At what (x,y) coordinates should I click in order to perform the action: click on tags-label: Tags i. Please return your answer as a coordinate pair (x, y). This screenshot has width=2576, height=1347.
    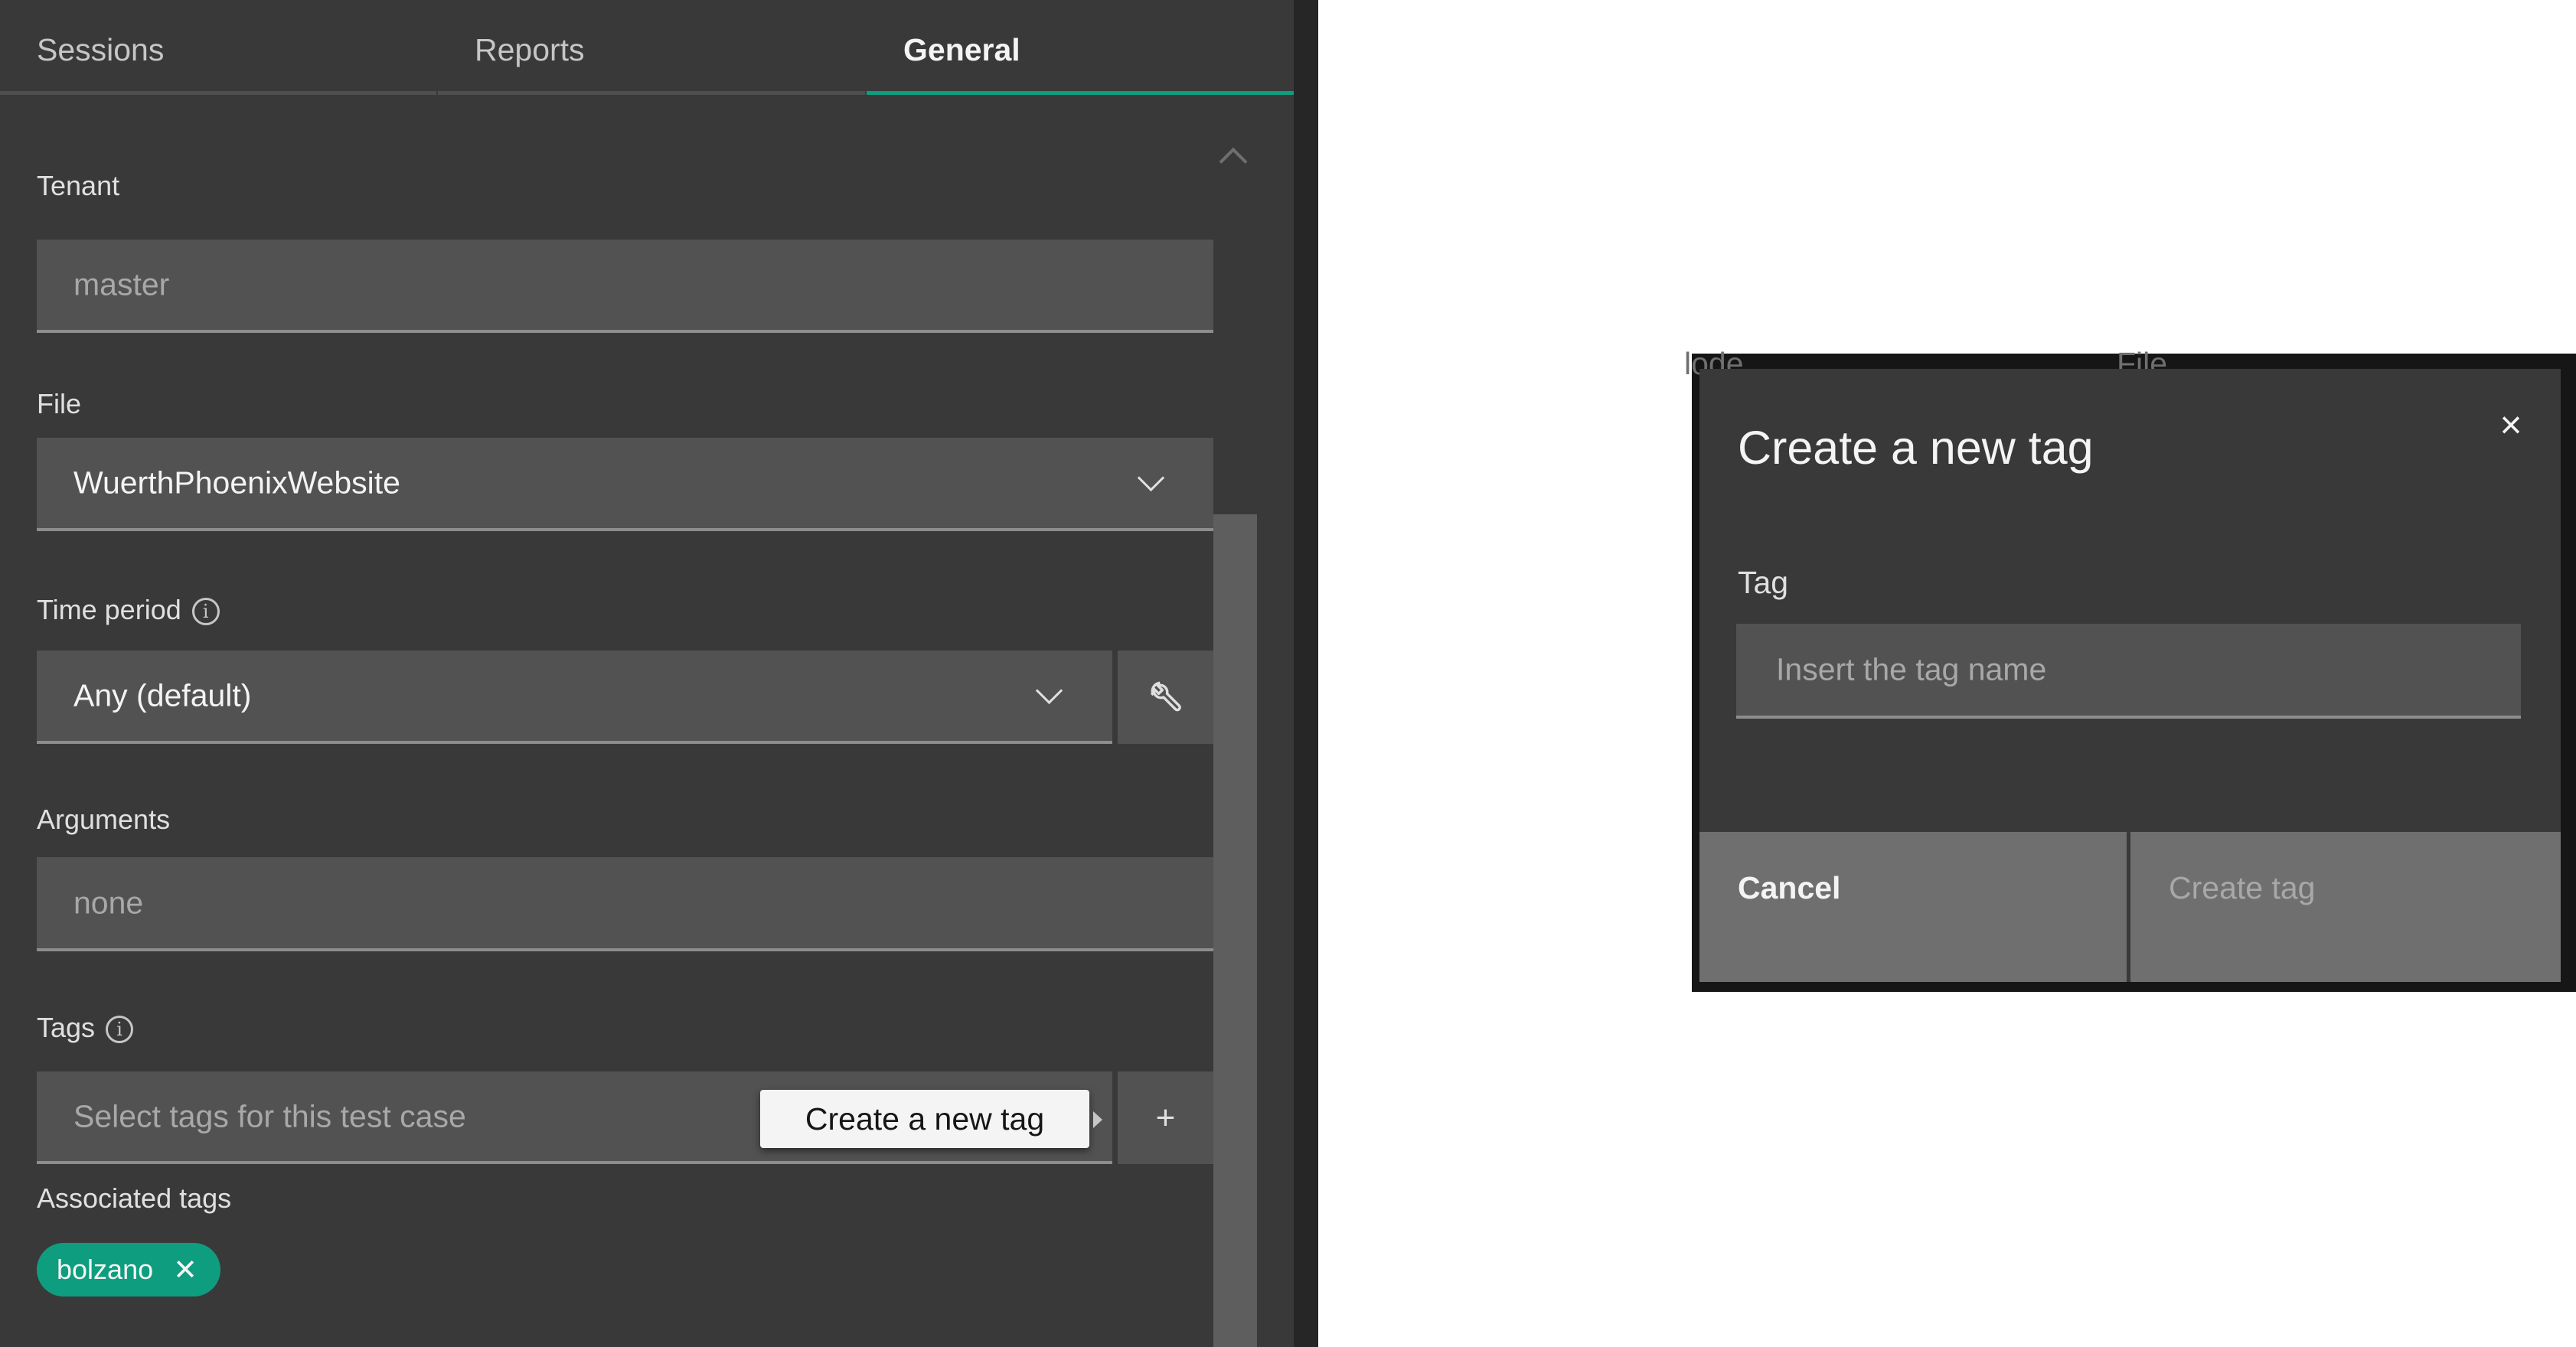
    Looking at the image, I should click on (85, 1028).